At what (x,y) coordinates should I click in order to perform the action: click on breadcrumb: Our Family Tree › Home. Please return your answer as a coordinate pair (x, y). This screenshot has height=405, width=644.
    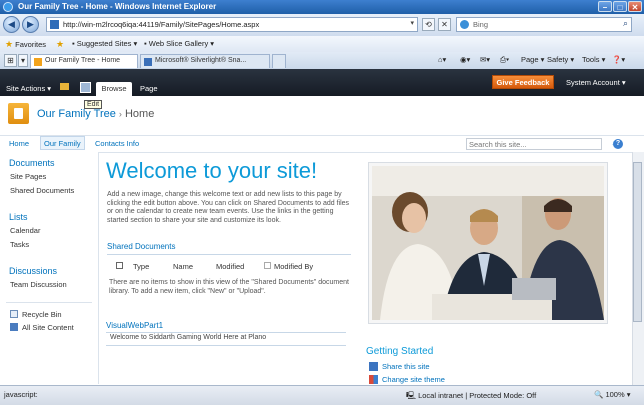
    Looking at the image, I should click on (95, 114).